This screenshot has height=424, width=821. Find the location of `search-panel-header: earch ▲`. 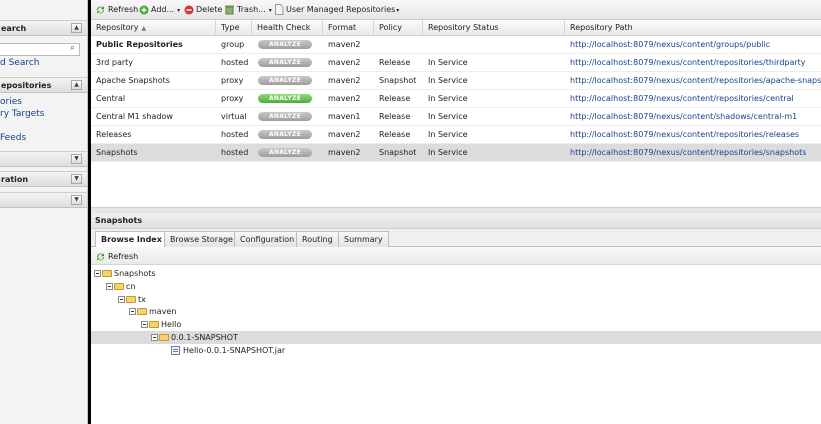

search-panel-header: earch ▲ is located at coordinates (43, 28).